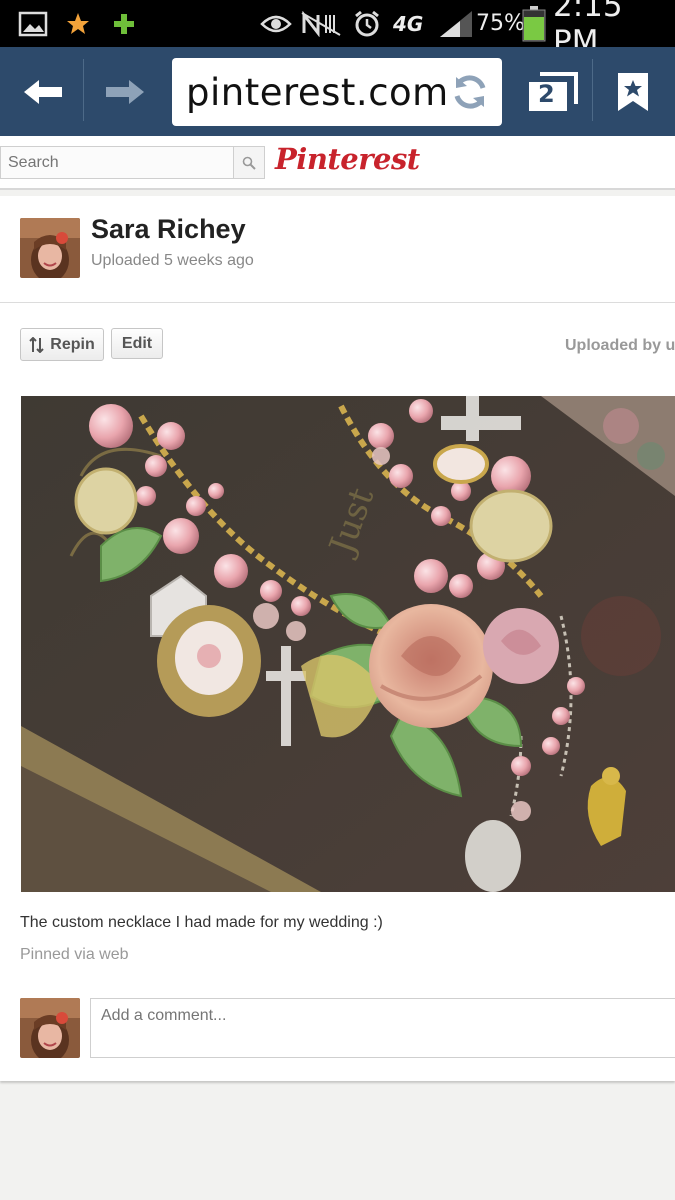 Image resolution: width=675 pixels, height=1200 pixels. I want to click on avatar, so click(50, 248).